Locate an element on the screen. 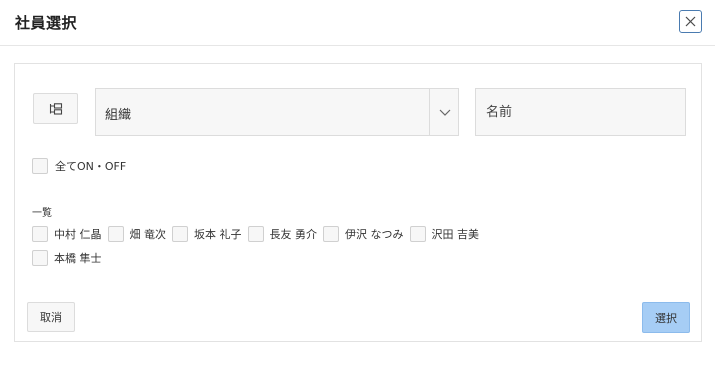 The width and height of the screenshot is (715, 371). toggle-all-label: 全てON・OFF is located at coordinates (91, 166).